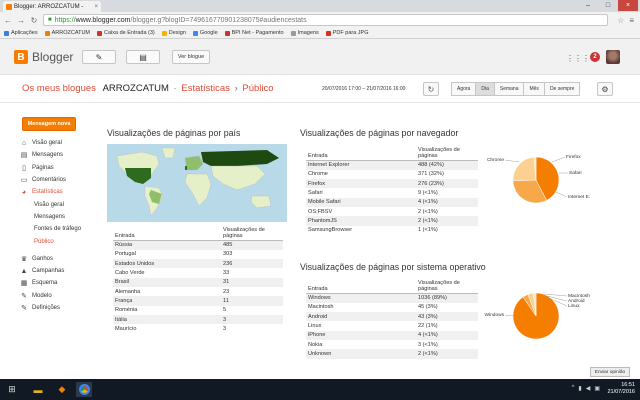  I want to click on row-value: 276 (23%), so click(447, 184).